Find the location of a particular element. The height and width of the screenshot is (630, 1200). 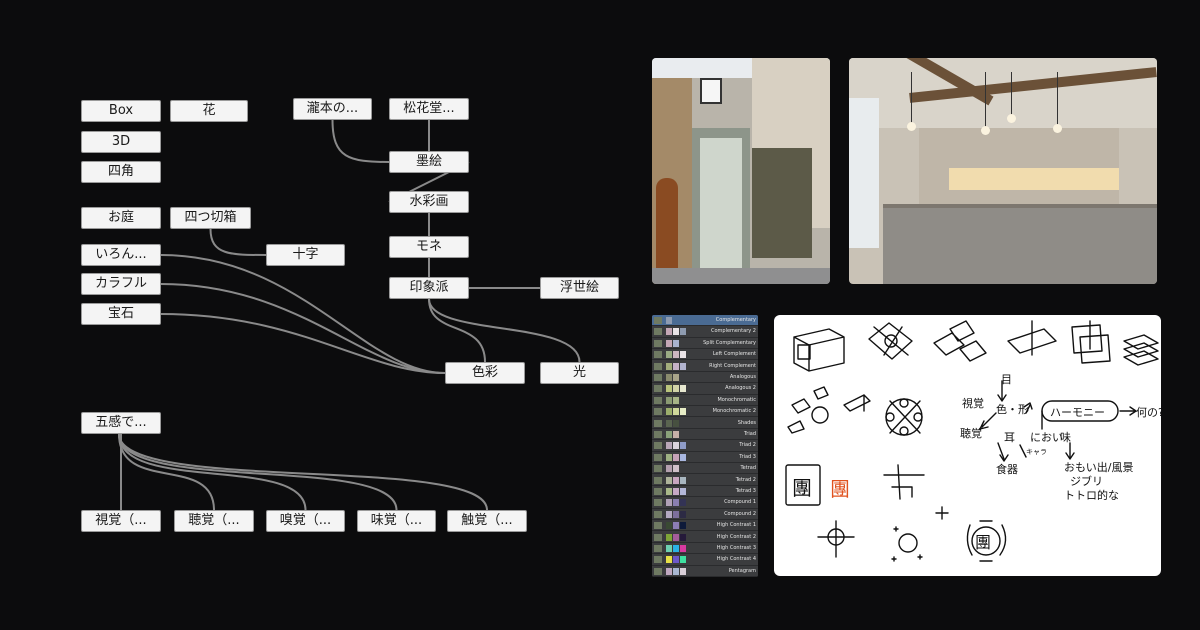

palette-label: Shades is located at coordinates (746, 422).